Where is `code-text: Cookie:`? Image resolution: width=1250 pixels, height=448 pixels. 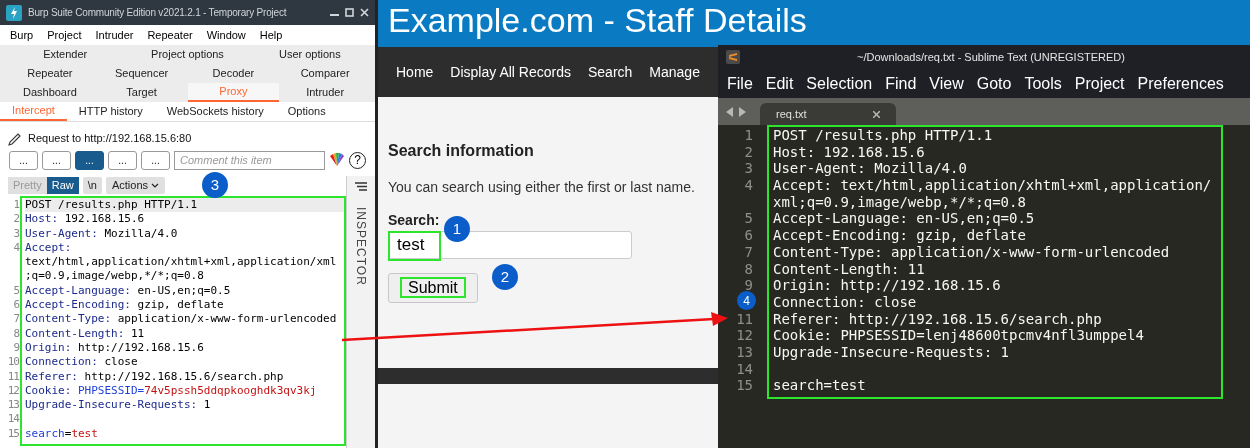 code-text: Cookie: is located at coordinates (48, 391).